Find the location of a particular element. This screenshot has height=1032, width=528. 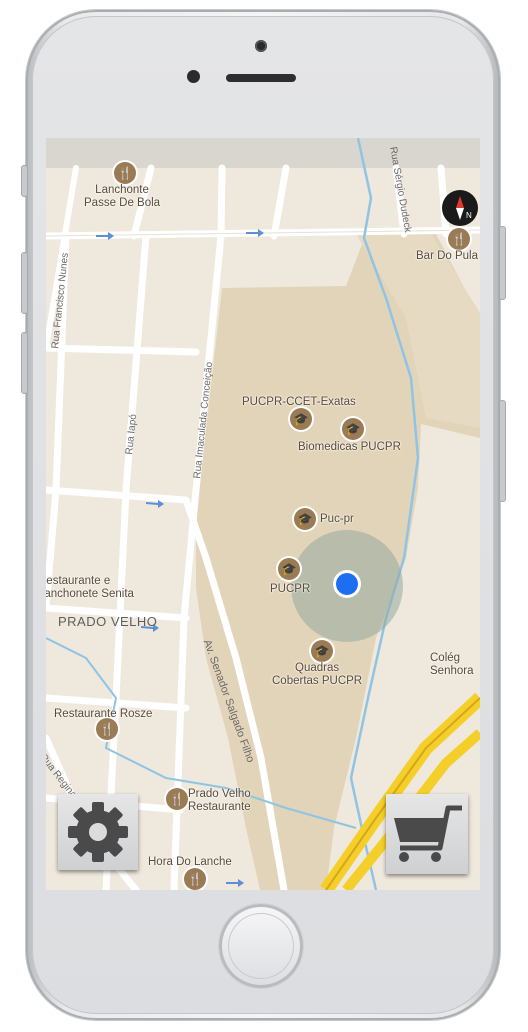

volume-down-button is located at coordinates (24, 363).